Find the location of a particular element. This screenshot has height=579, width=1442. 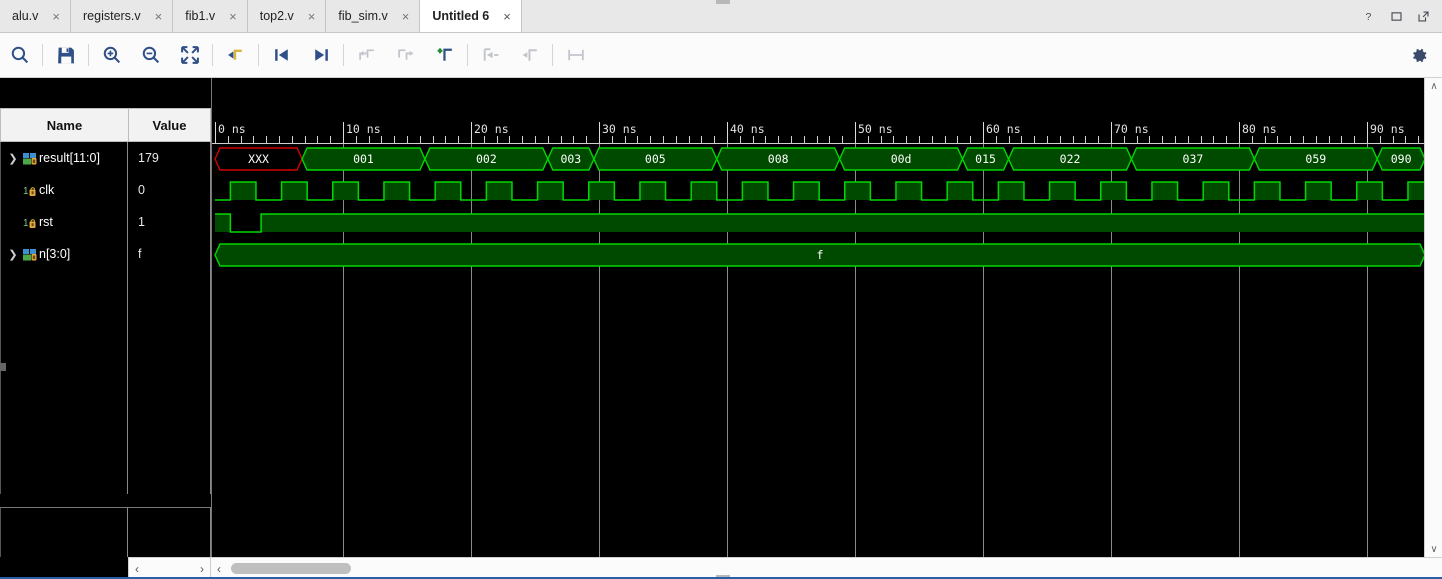

previous-transition-icon is located at coordinates (366, 55).